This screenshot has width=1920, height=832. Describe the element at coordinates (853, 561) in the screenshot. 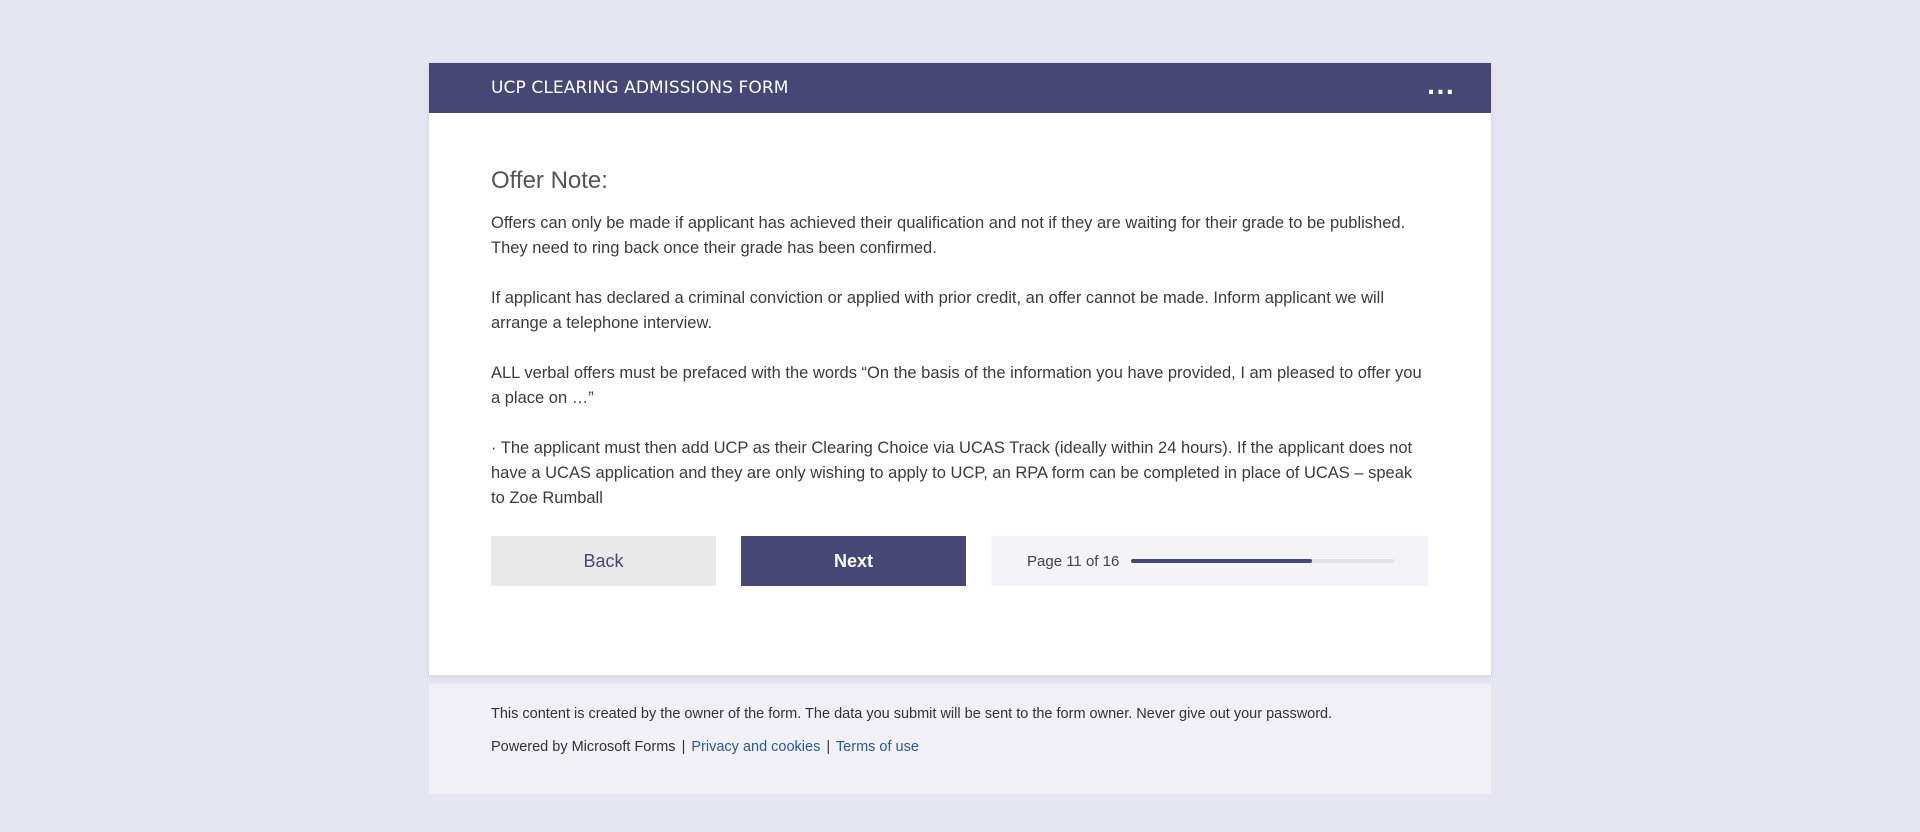

I see `next-button: Next` at that location.